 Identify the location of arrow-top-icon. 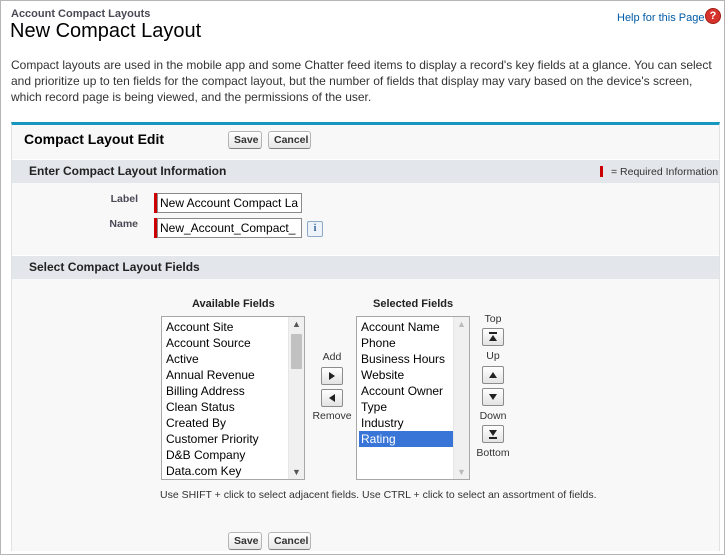
(493, 336).